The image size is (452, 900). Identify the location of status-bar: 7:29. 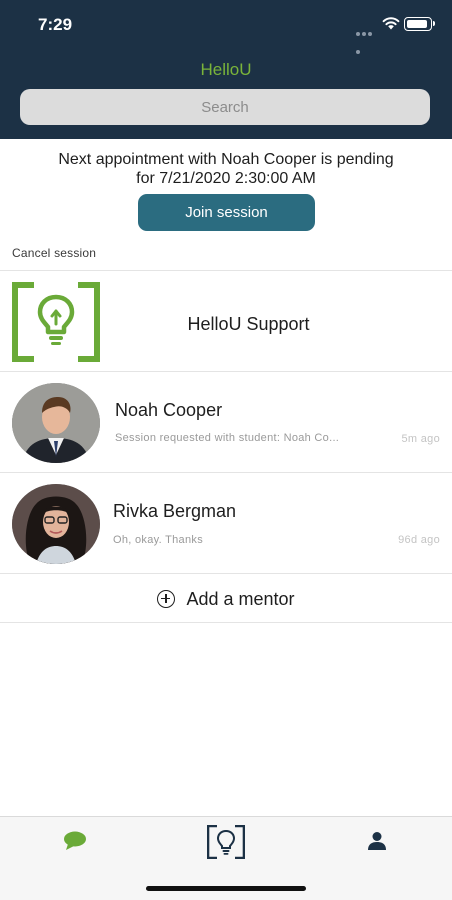
(226, 27).